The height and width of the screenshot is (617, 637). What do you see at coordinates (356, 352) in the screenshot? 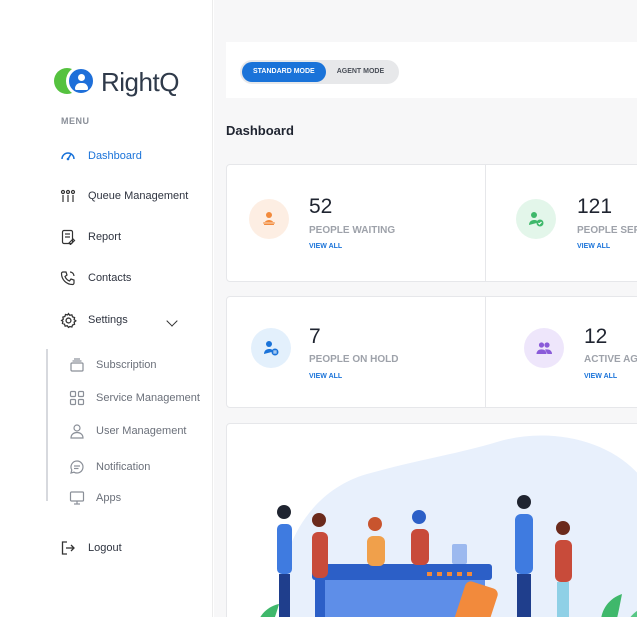
I see `stat-people-on-hold: 7 PEOPLE ON HOLD VIEW ALL` at bounding box center [356, 352].